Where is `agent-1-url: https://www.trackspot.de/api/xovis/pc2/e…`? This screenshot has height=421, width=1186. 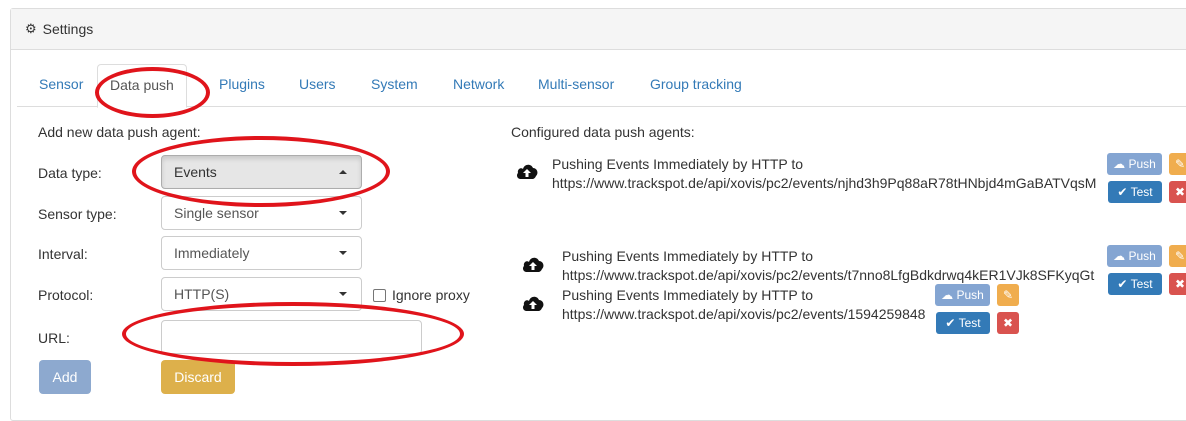 agent-1-url: https://www.trackspot.de/api/xovis/pc2/e… is located at coordinates (824, 183).